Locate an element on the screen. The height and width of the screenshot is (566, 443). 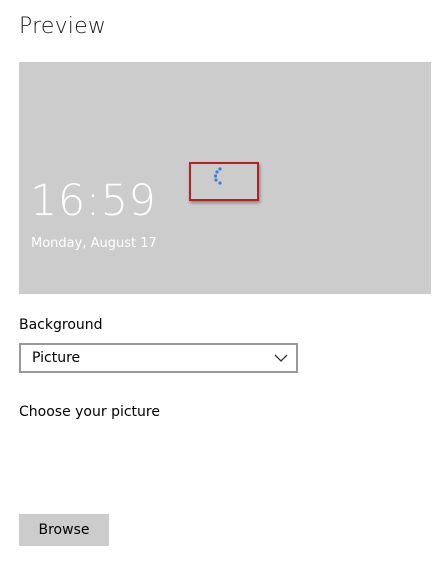
page-title: Preview is located at coordinates (63, 26).